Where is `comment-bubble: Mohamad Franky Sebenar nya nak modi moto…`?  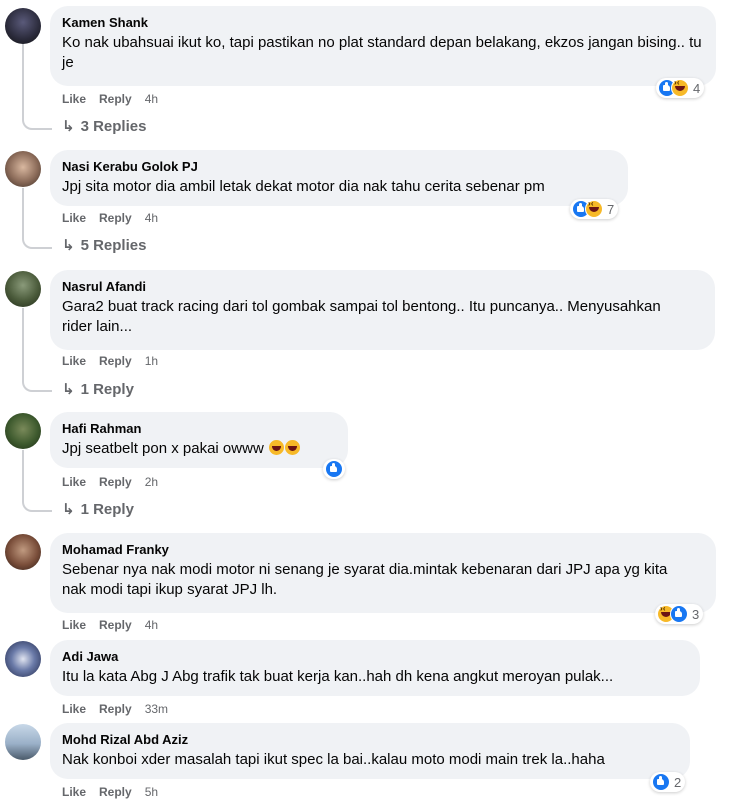 comment-bubble: Mohamad Franky Sebenar nya nak modi moto… is located at coordinates (383, 573).